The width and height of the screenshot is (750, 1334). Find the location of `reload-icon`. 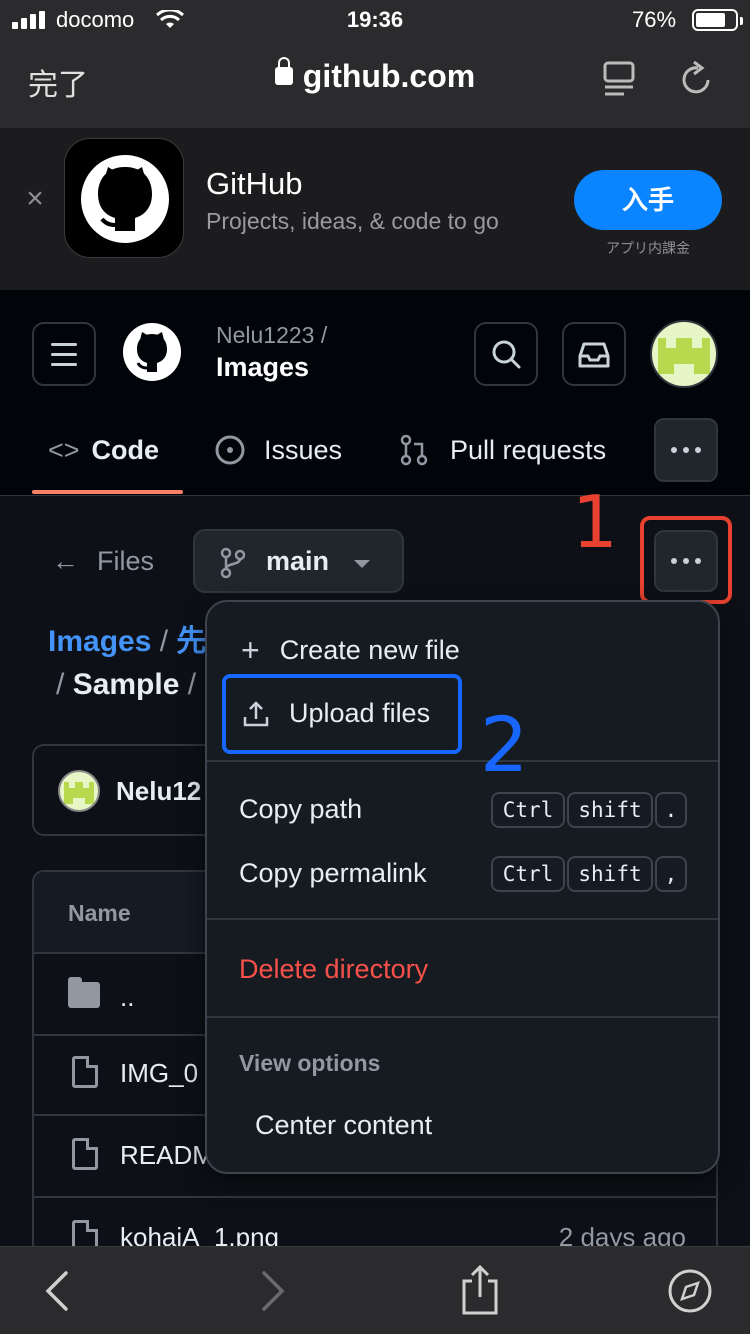

reload-icon is located at coordinates (696, 79).